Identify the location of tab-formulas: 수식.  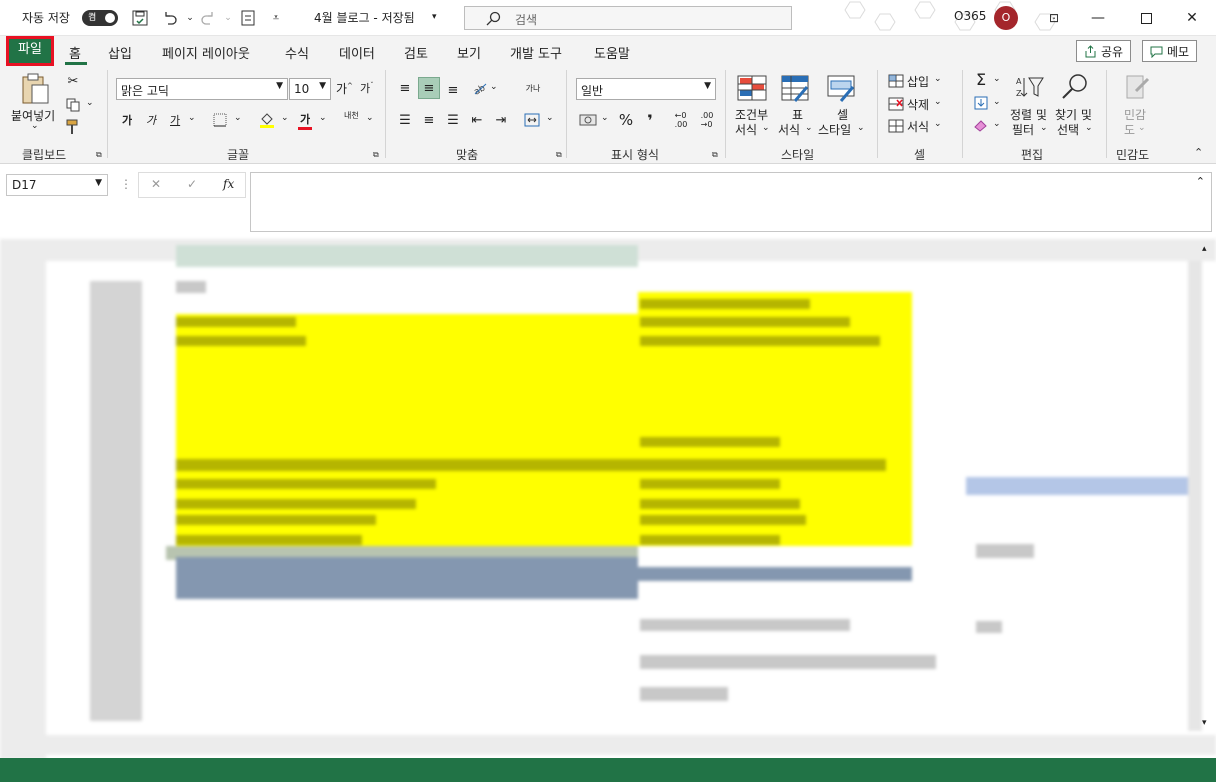
(297, 52).